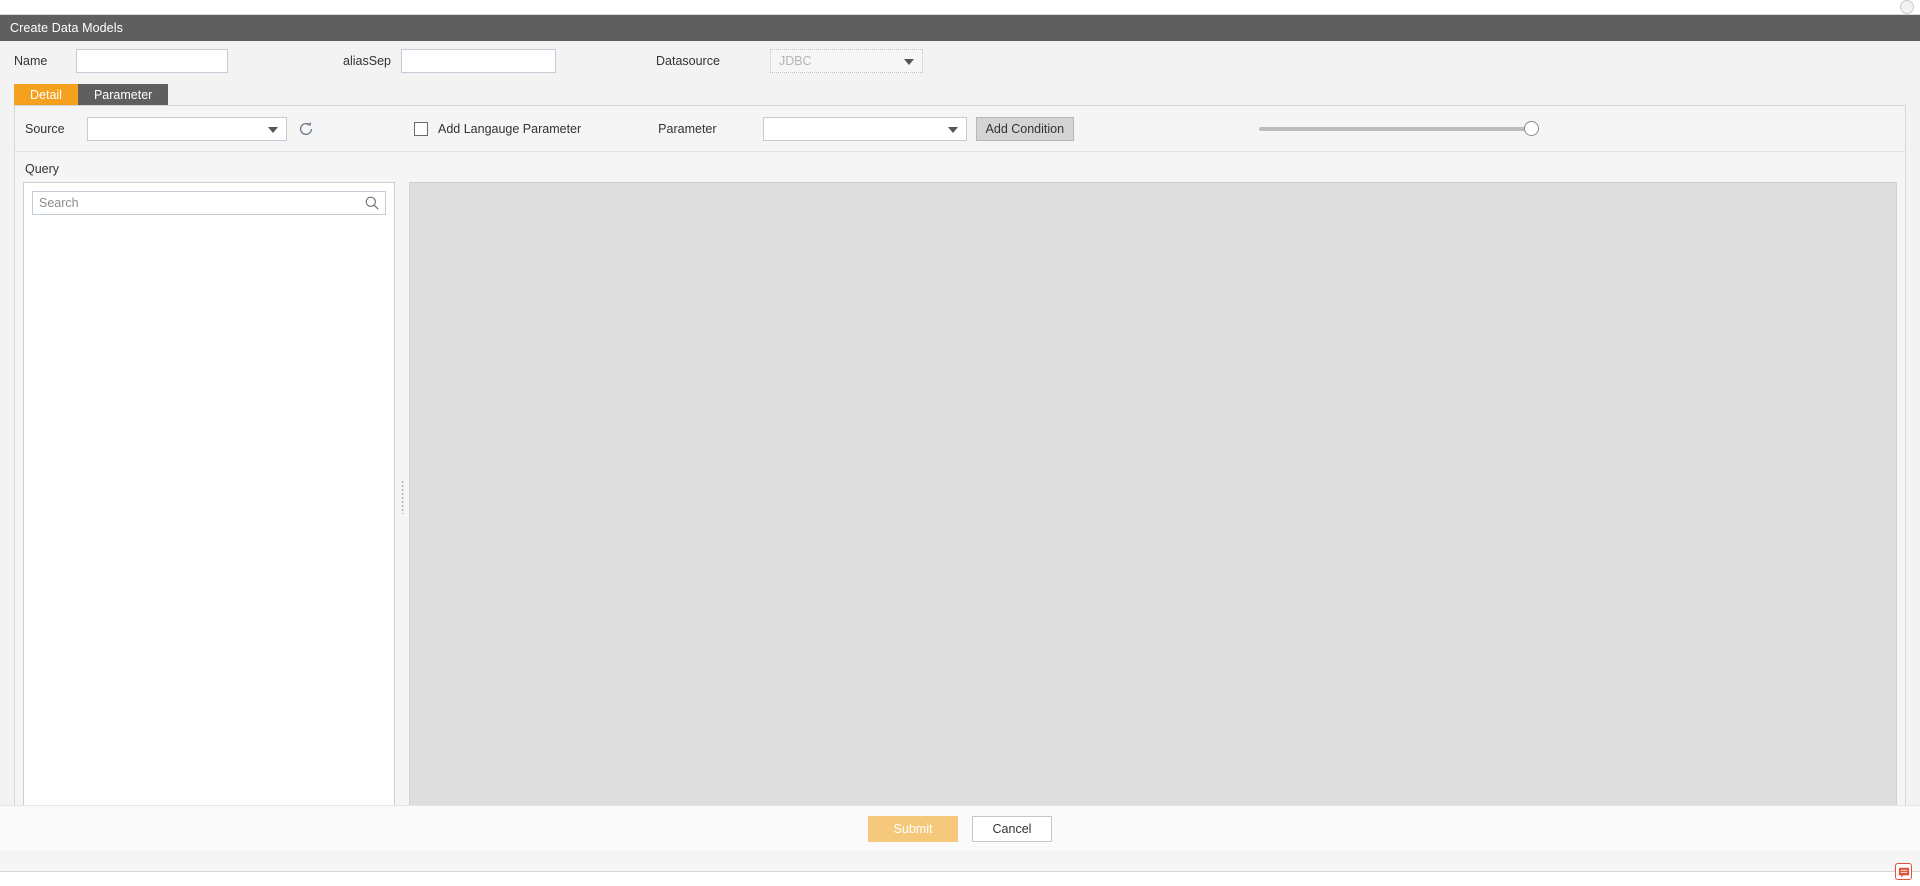 This screenshot has width=1920, height=886. What do you see at coordinates (960, 61) in the screenshot?
I see `header-form-row: Name aliasSep Datasource JDBC` at bounding box center [960, 61].